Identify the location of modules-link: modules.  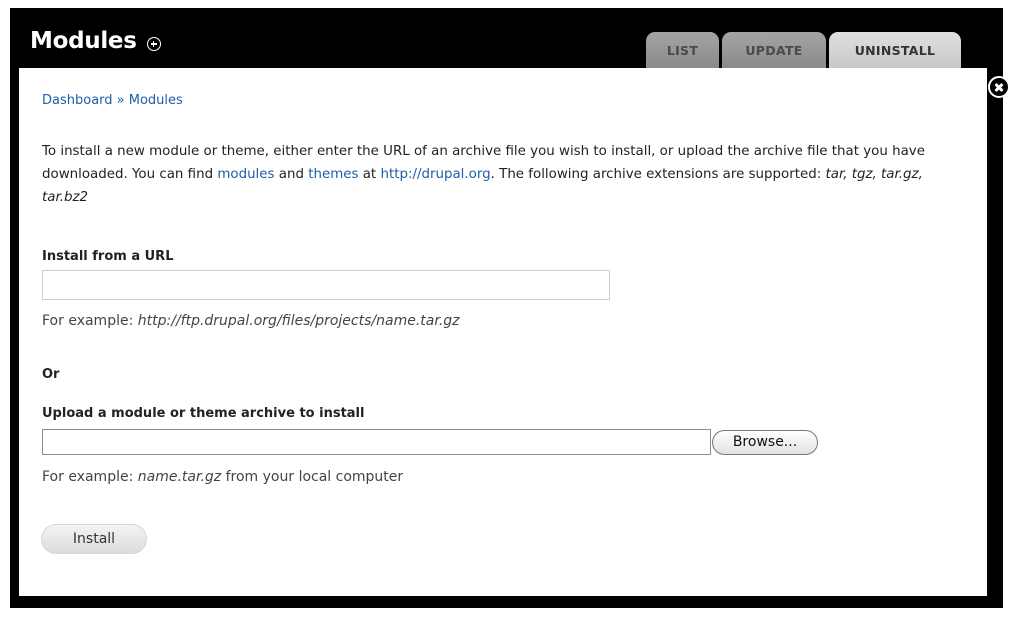
(245, 174).